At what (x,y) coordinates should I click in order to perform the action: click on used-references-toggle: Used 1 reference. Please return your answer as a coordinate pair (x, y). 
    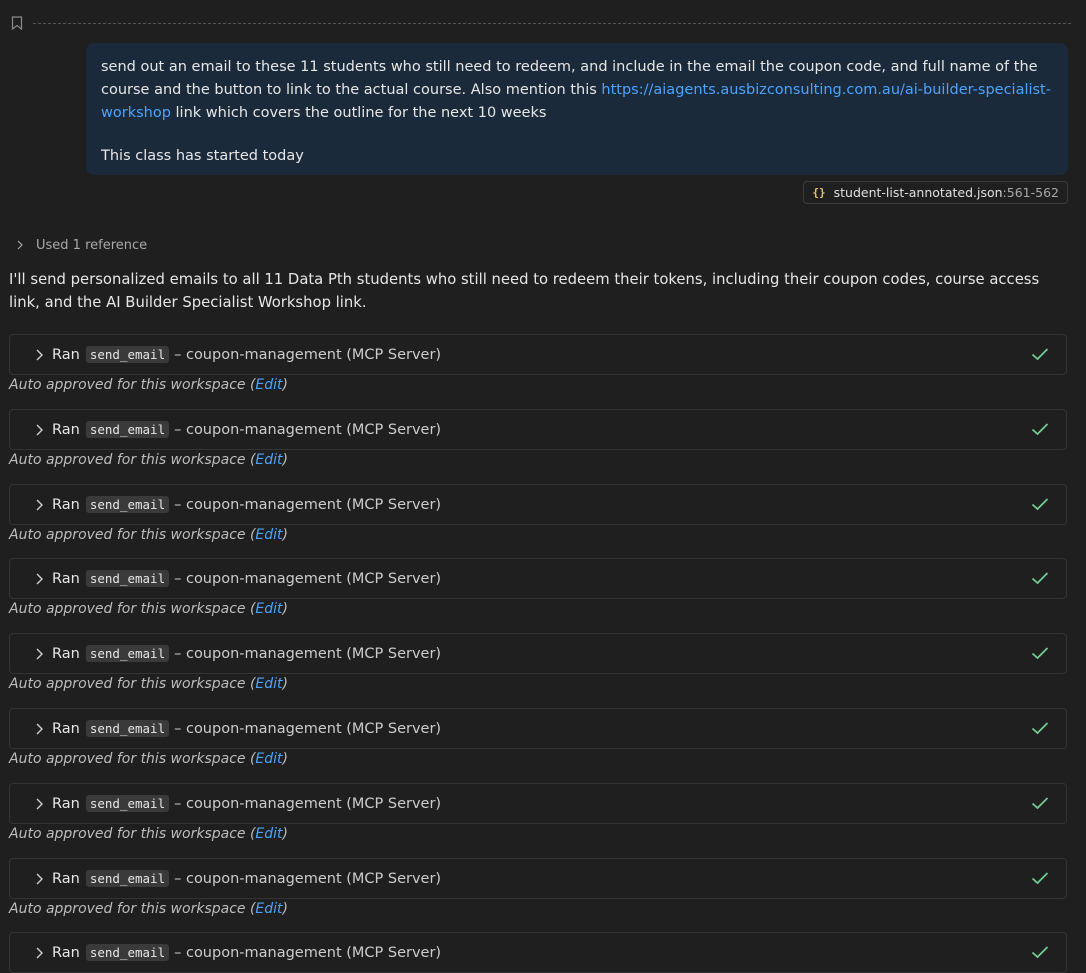
    Looking at the image, I should click on (81, 245).